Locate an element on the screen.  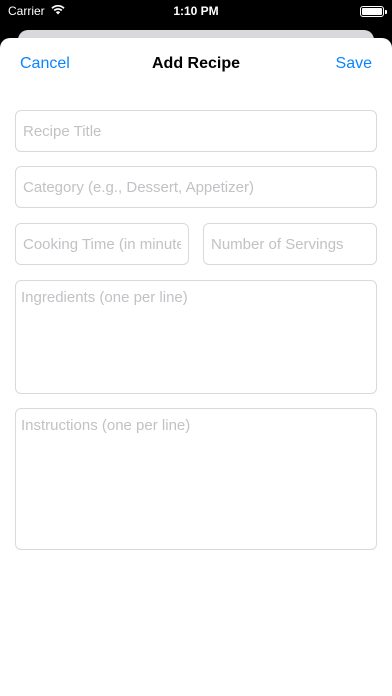
navigation-bar: Cancel Add Recipe Save is located at coordinates (196, 65).